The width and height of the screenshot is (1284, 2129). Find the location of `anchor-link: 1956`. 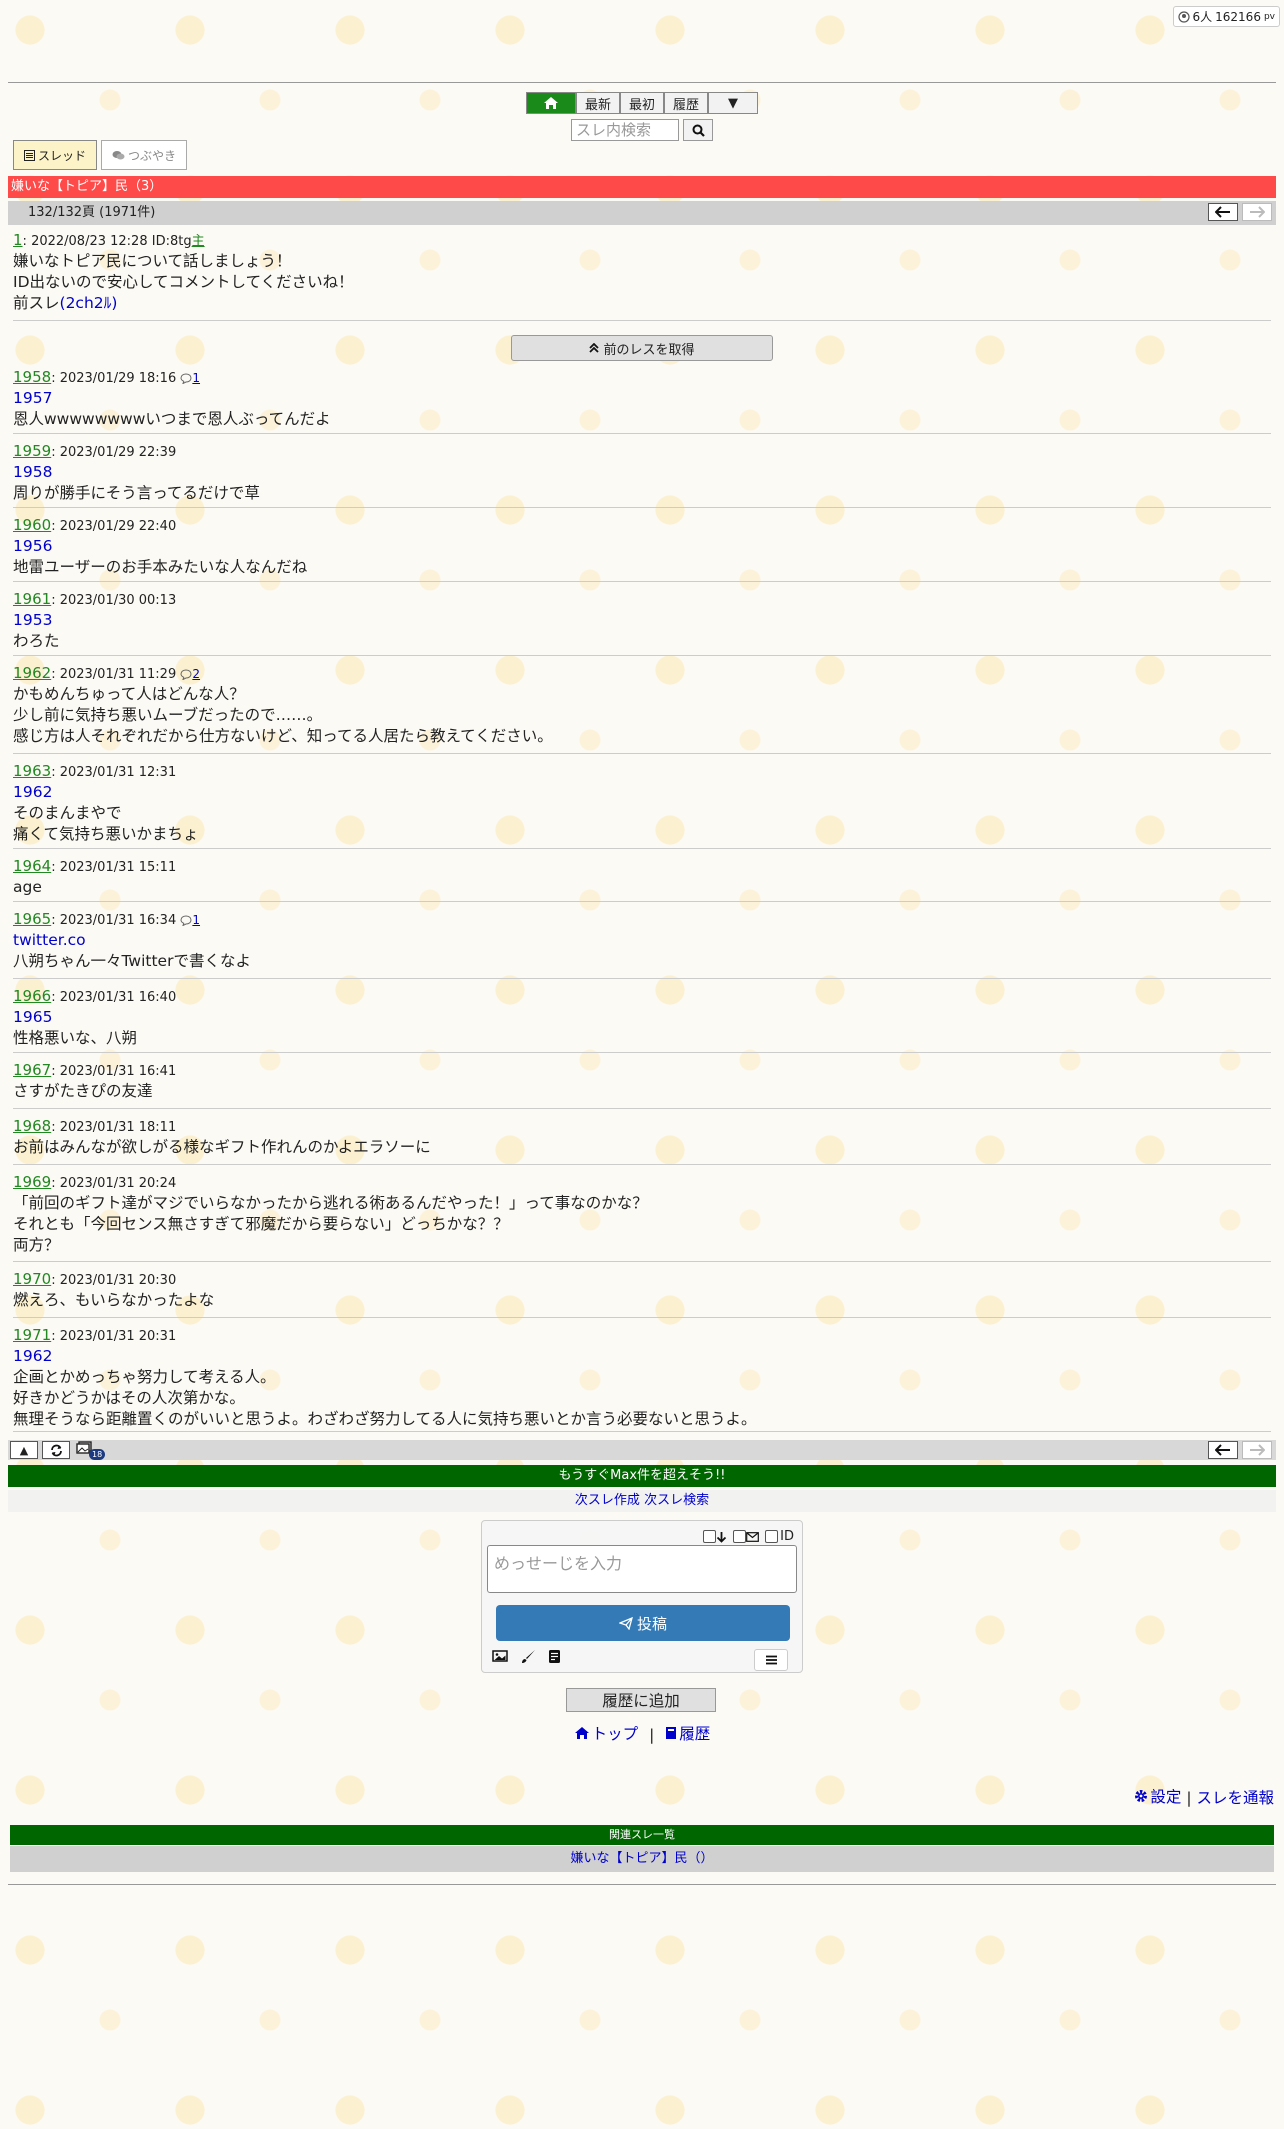

anchor-link: 1956 is located at coordinates (32, 546).